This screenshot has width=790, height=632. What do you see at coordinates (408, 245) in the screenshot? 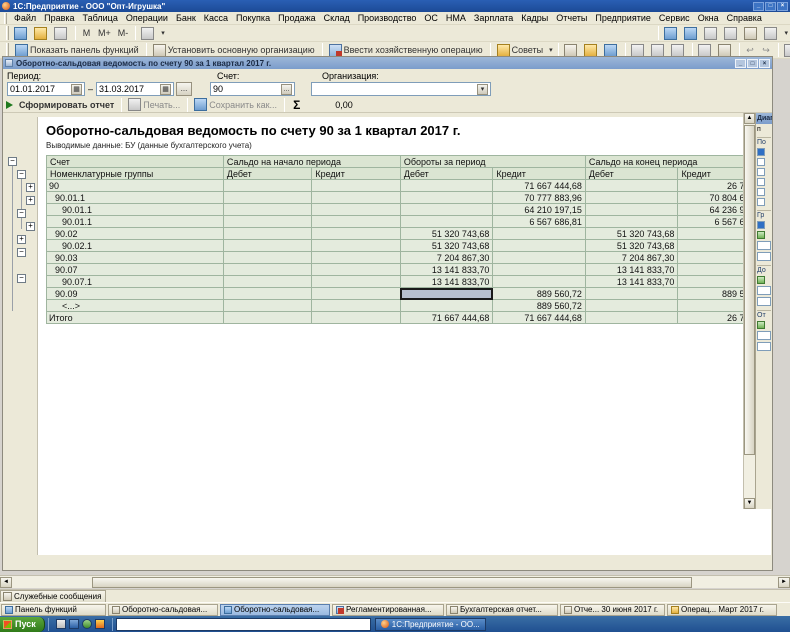
I see `table-row: 90.02.1 51 320 743,68 51 320 743,68` at bounding box center [408, 245].